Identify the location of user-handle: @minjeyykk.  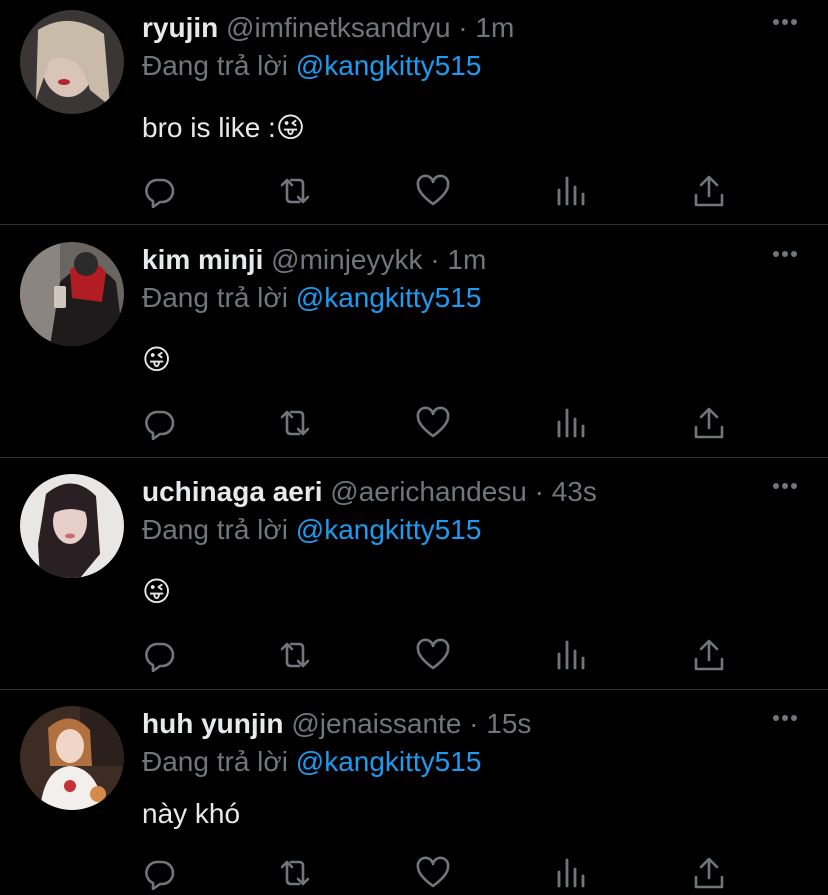
(346, 259).